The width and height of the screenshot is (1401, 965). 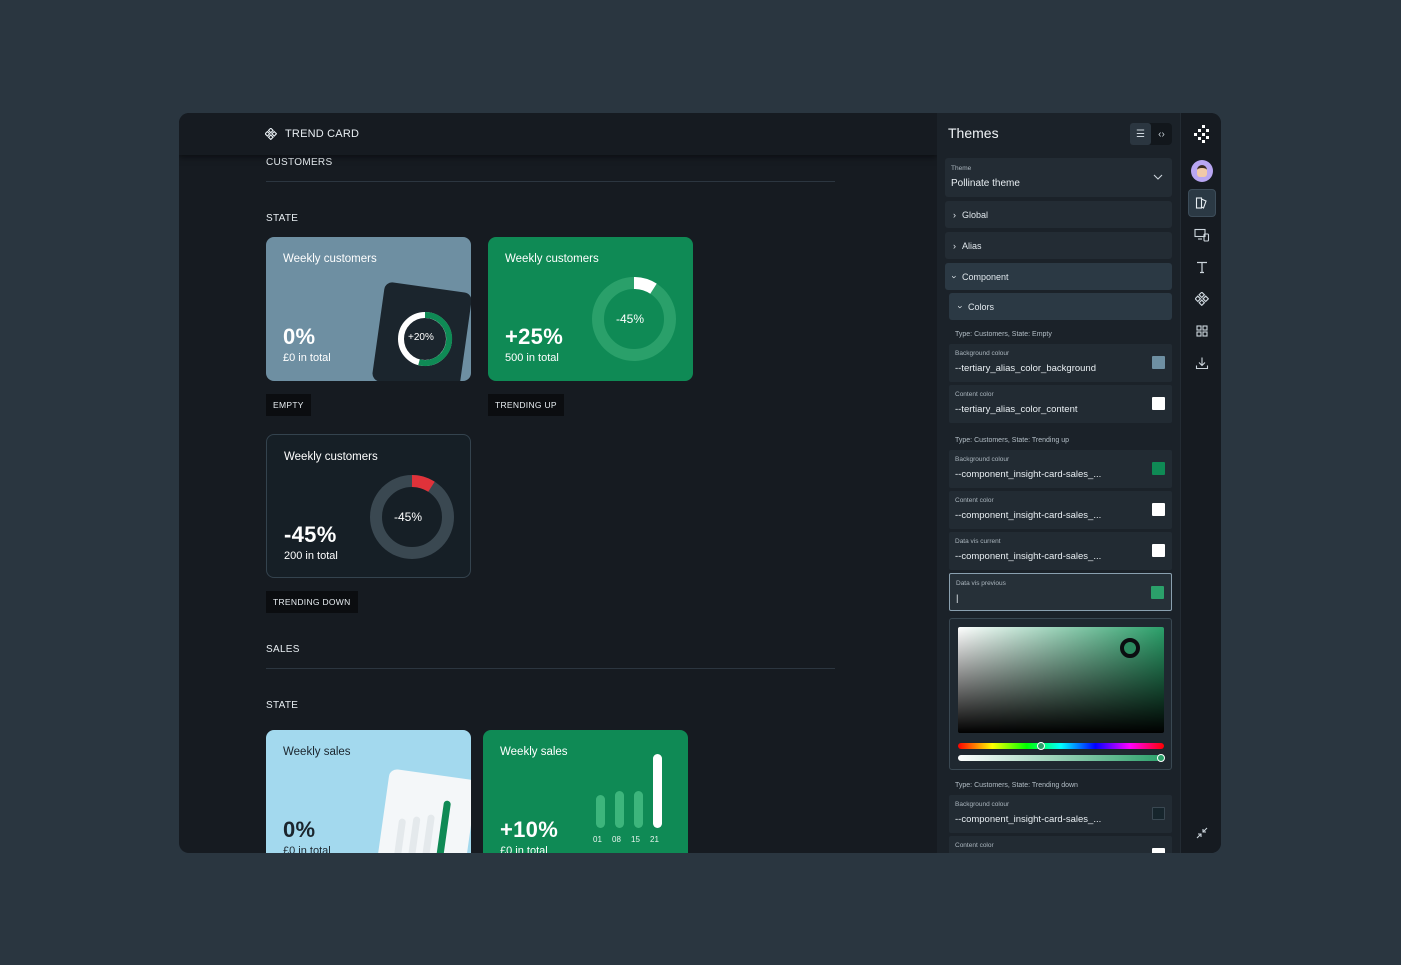 I want to click on component-title-label: TREND CARD, so click(x=322, y=134).